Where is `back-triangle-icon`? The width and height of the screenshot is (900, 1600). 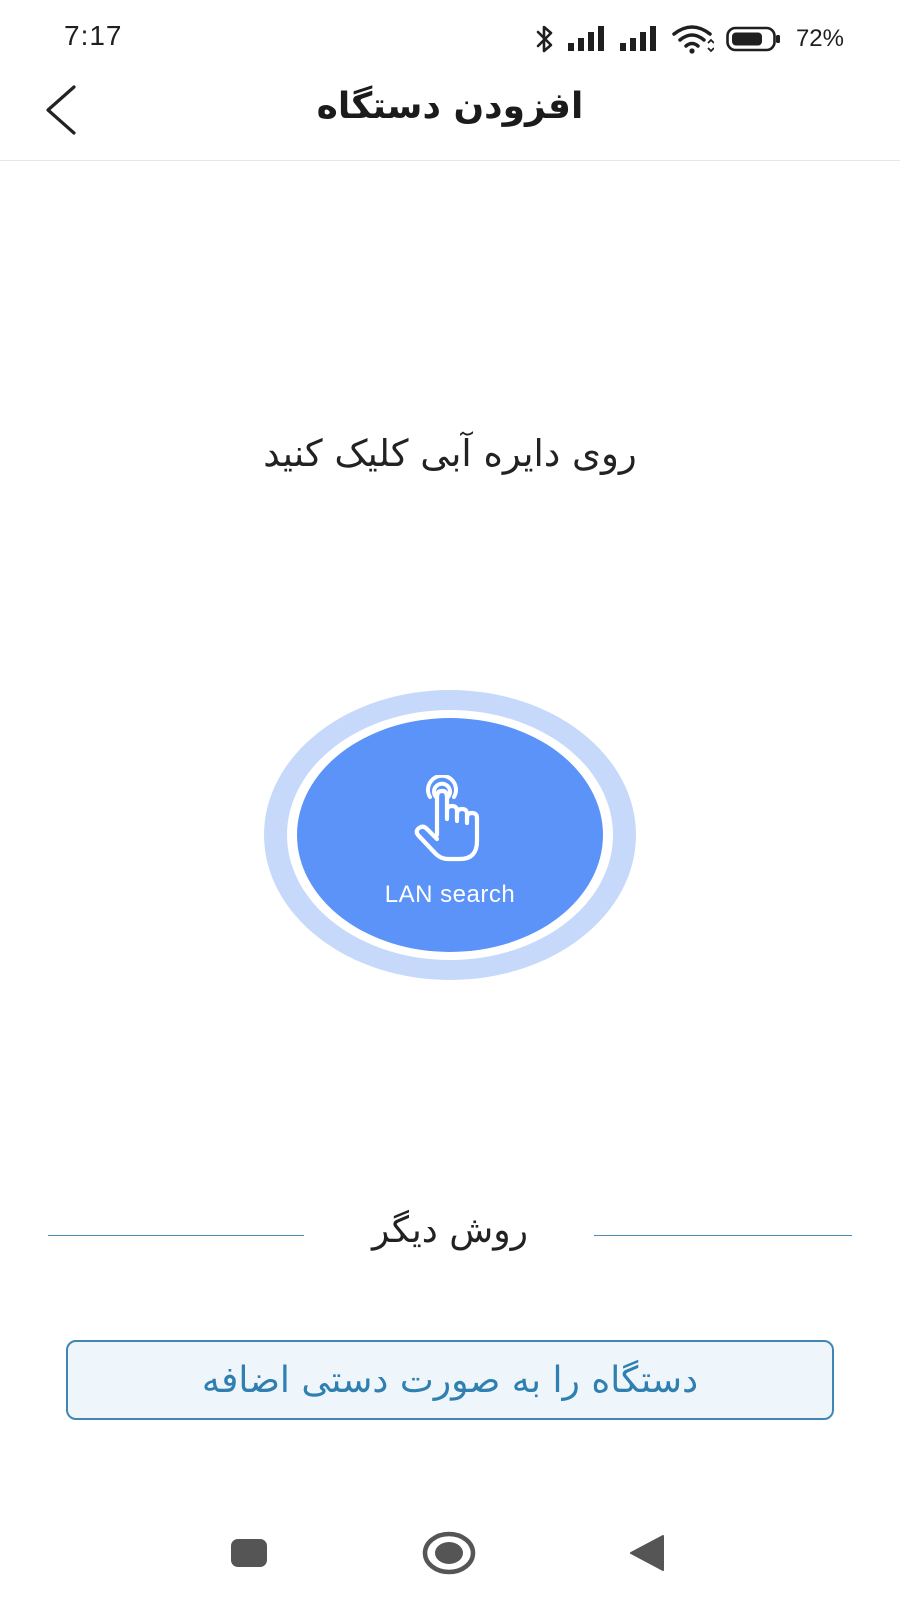 back-triangle-icon is located at coordinates (647, 1555).